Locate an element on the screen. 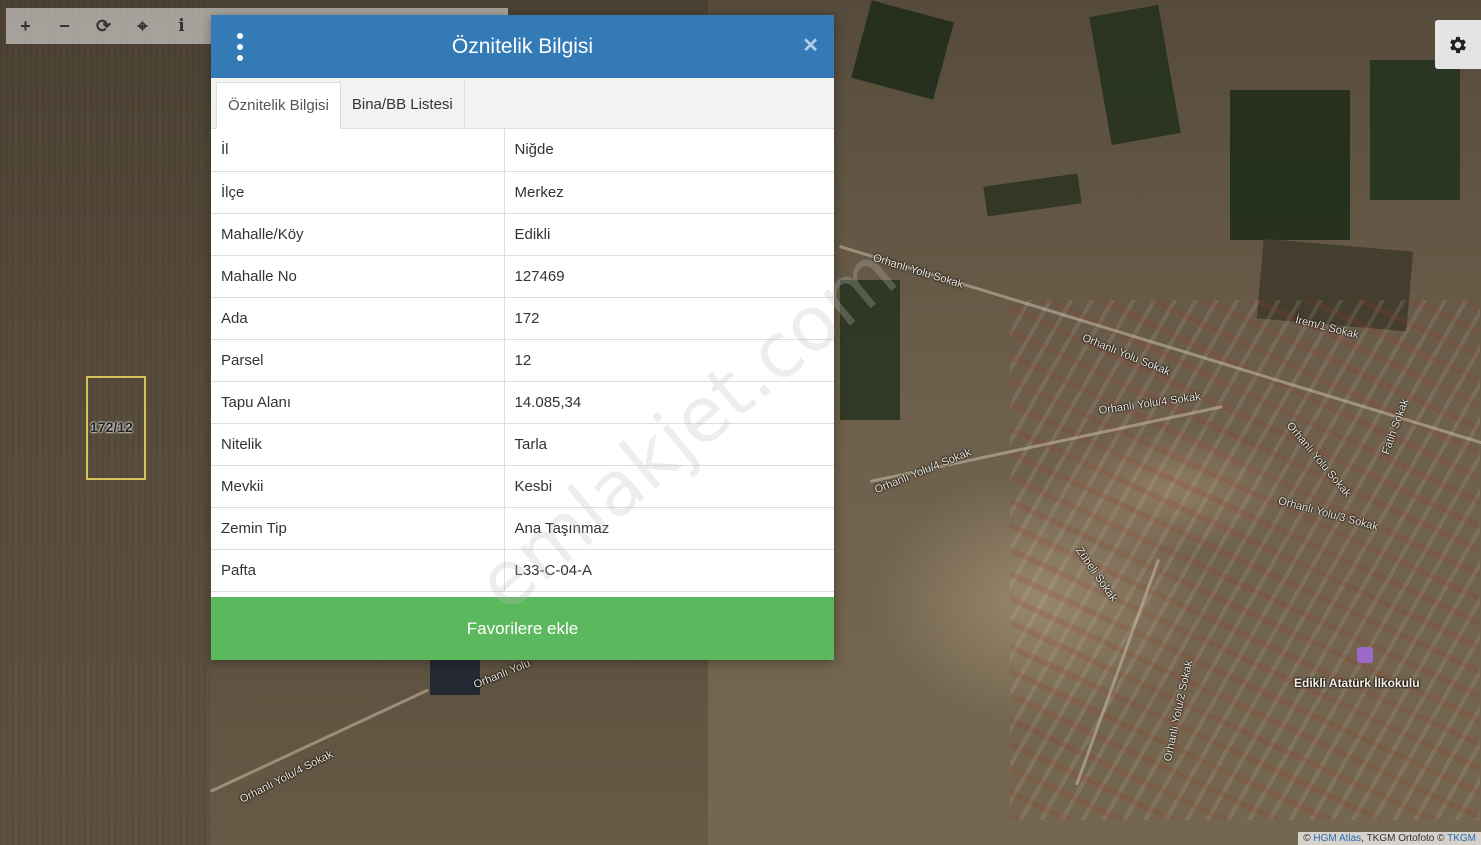  row-value: Merkez is located at coordinates (669, 192).